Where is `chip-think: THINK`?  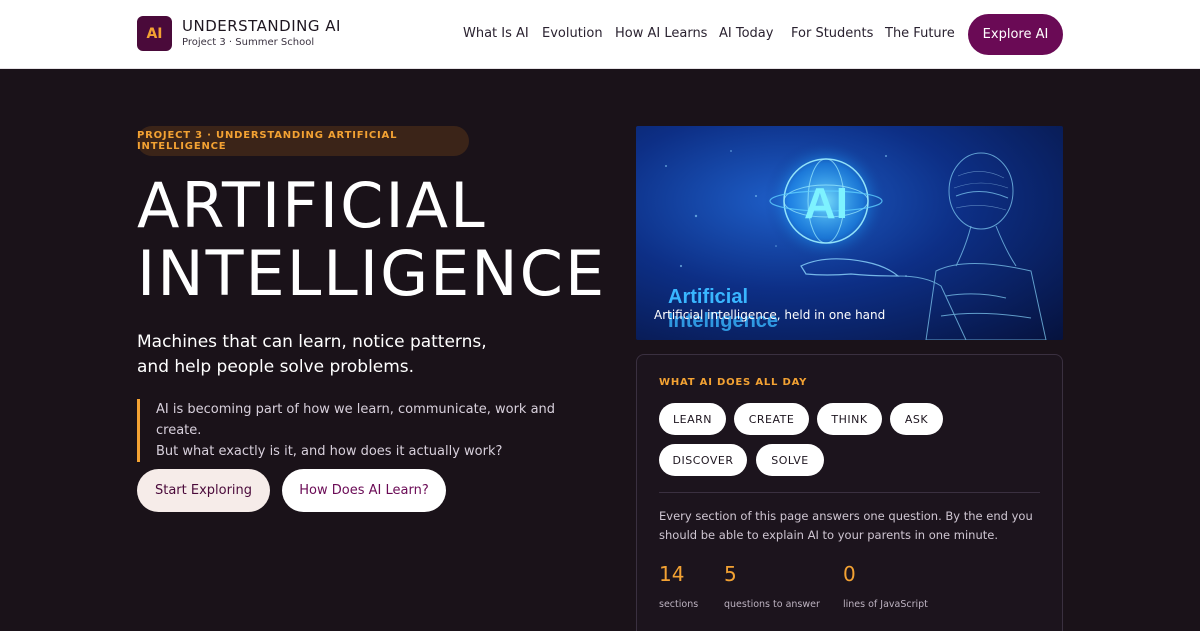 chip-think: THINK is located at coordinates (849, 419).